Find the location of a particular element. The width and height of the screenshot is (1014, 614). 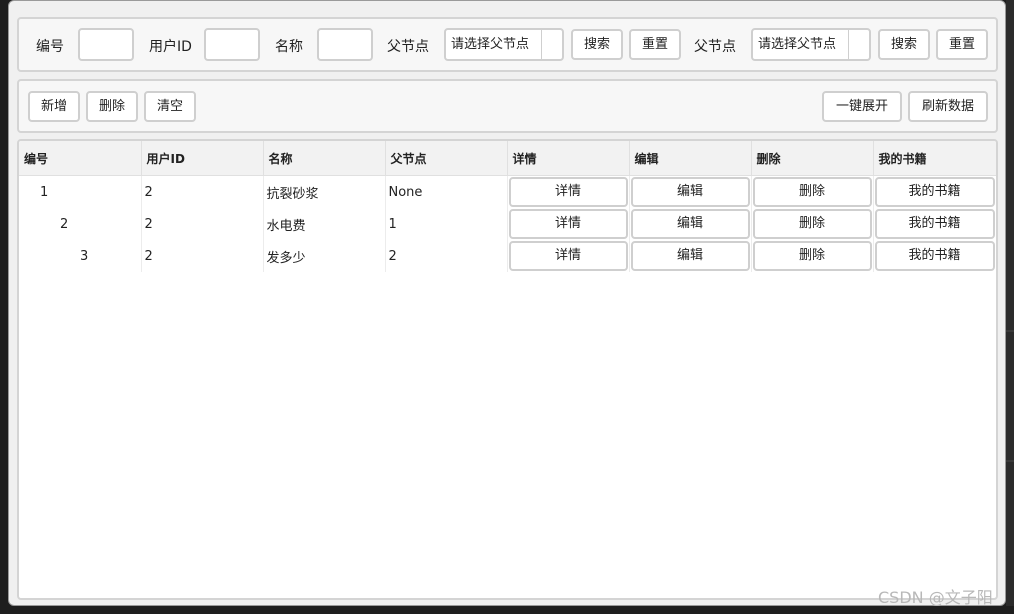

table-row: 3 2 发多少 2 详情 编辑 删除 我的书籍 is located at coordinates (507, 256).